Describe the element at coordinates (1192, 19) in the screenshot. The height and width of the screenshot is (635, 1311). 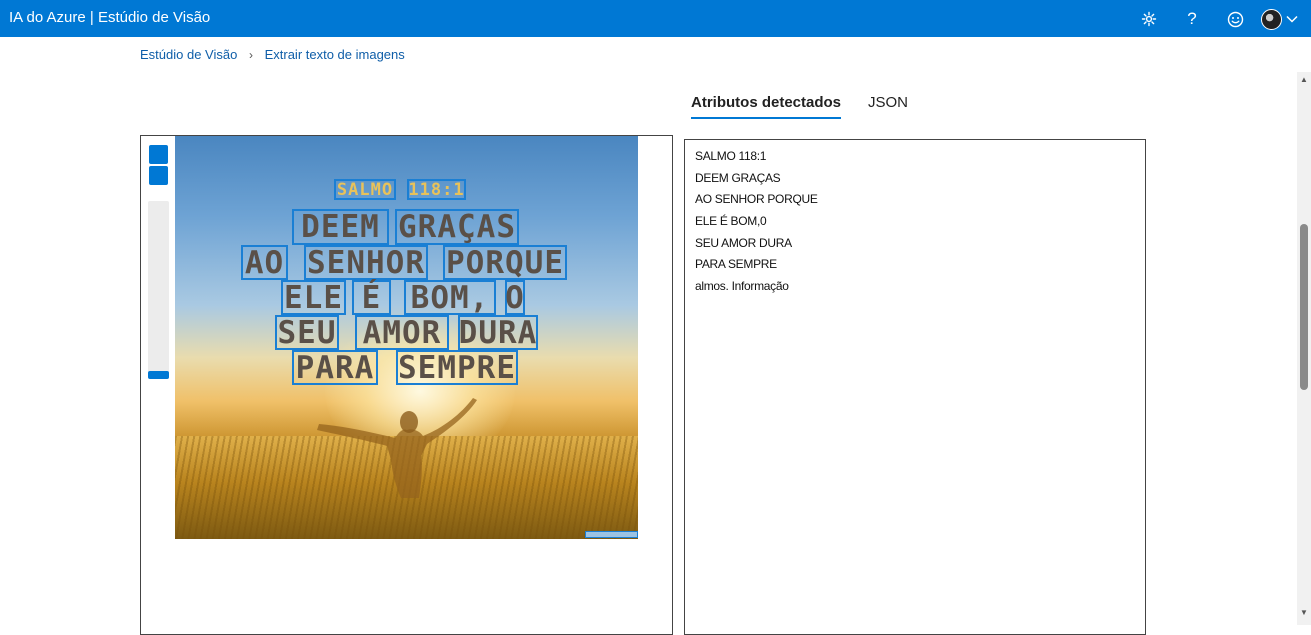
I see `help-icon: ?` at that location.